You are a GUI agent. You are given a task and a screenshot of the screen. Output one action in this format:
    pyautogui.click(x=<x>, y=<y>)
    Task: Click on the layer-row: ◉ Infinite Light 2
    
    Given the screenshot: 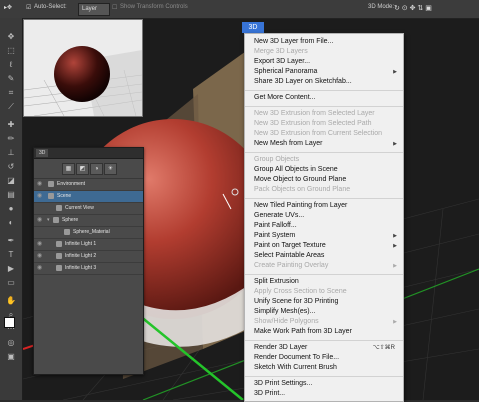 What is the action you would take?
    pyautogui.click(x=88, y=257)
    